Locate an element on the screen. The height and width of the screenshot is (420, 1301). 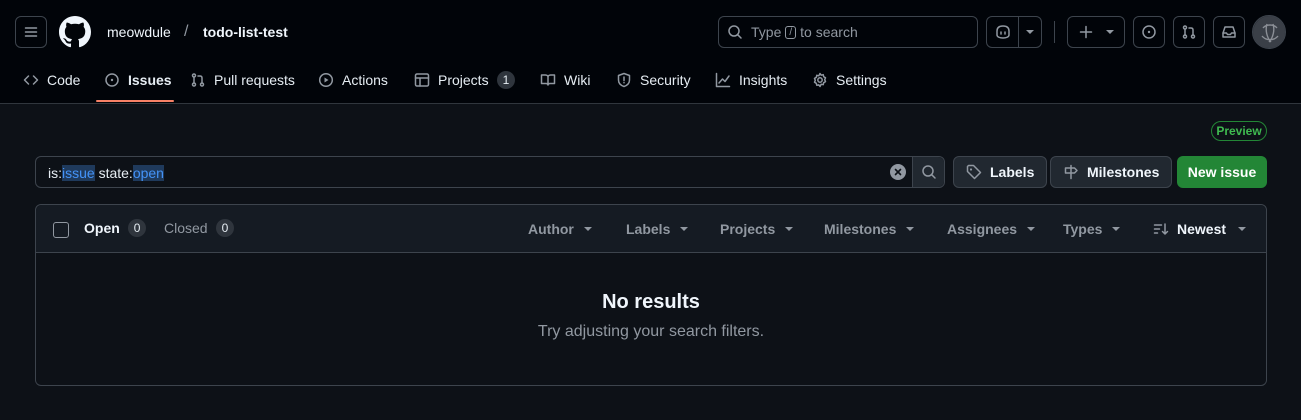
projects-filter-dropdown: Projects is located at coordinates (757, 229).